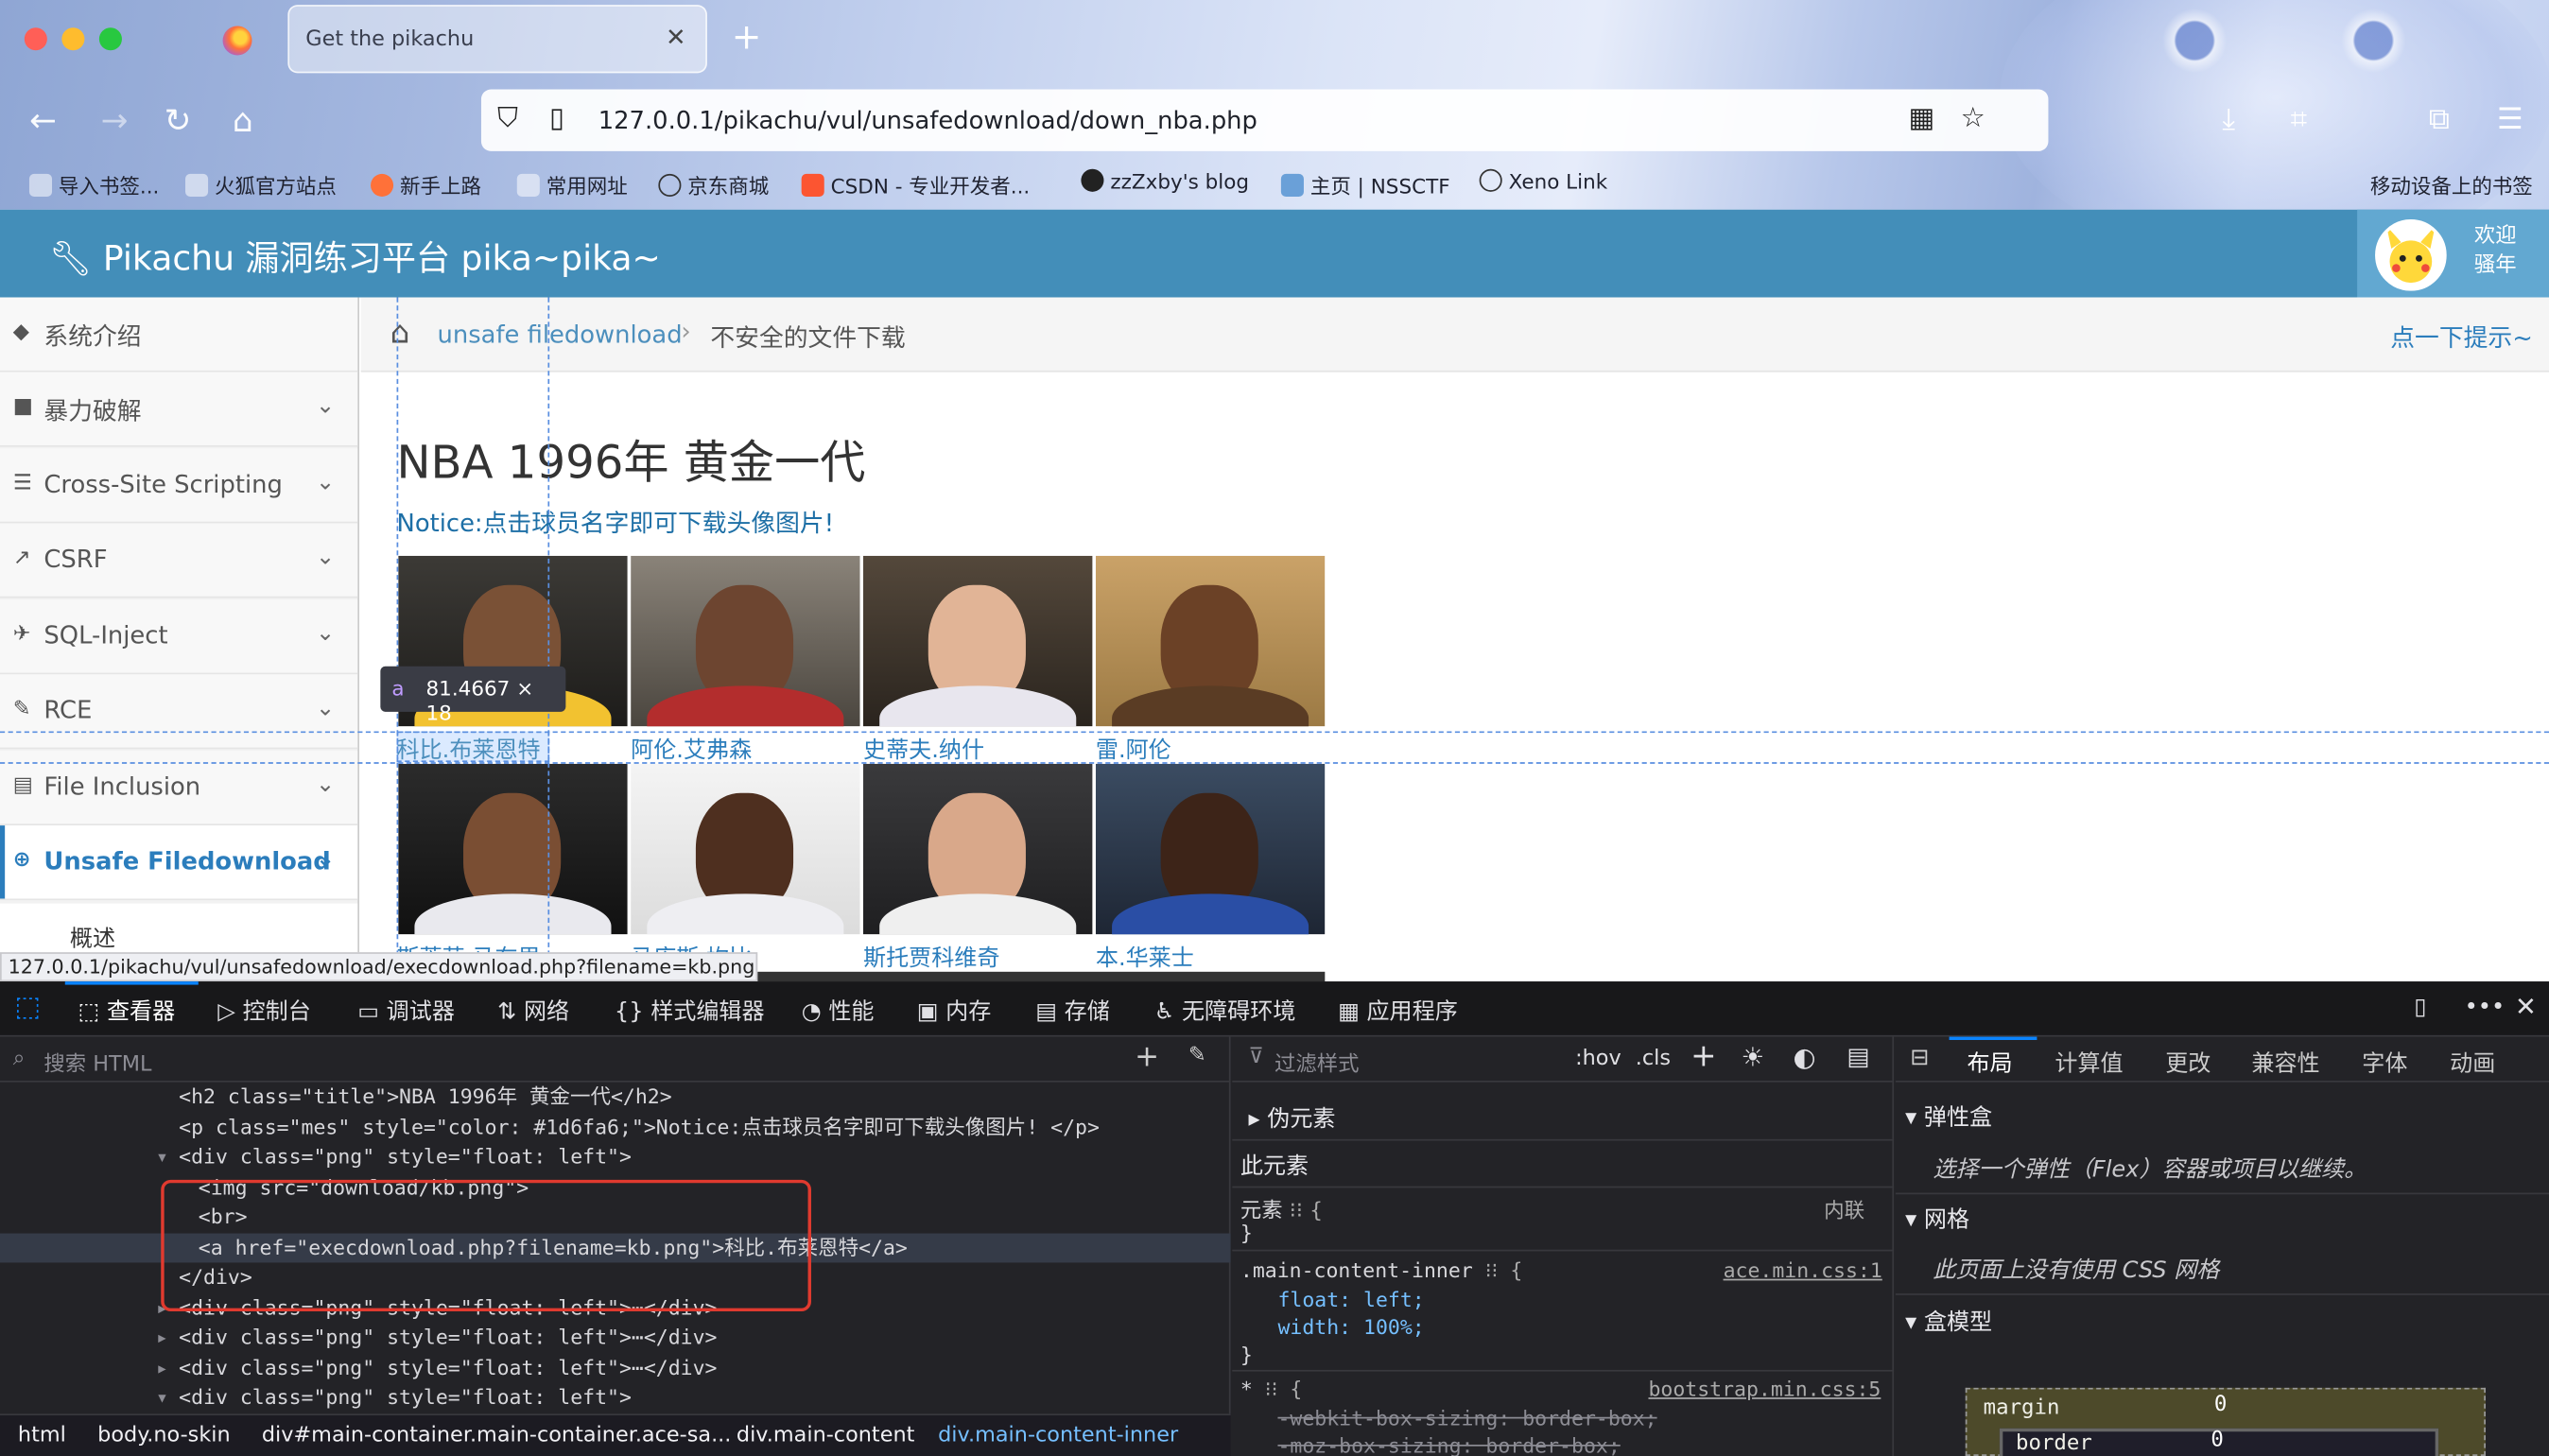 Image resolution: width=2549 pixels, height=1456 pixels. What do you see at coordinates (615, 1060) in the screenshot?
I see `search-html-input: ⌕ 搜索 HTML + ✎` at bounding box center [615, 1060].